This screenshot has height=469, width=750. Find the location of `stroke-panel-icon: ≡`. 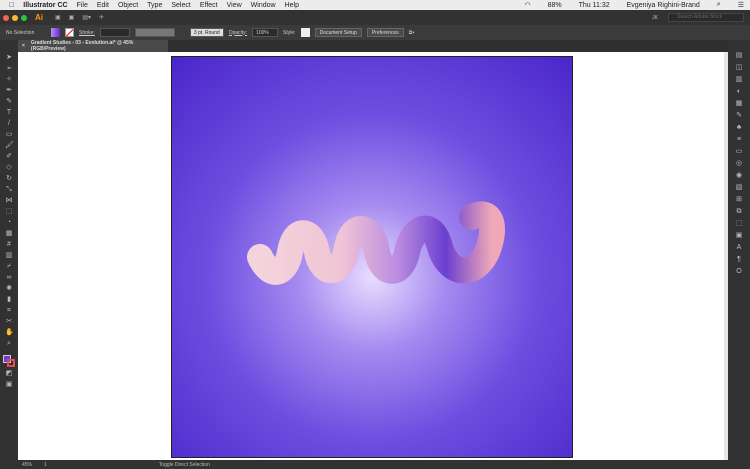

stroke-panel-icon: ≡ is located at coordinates (739, 140).